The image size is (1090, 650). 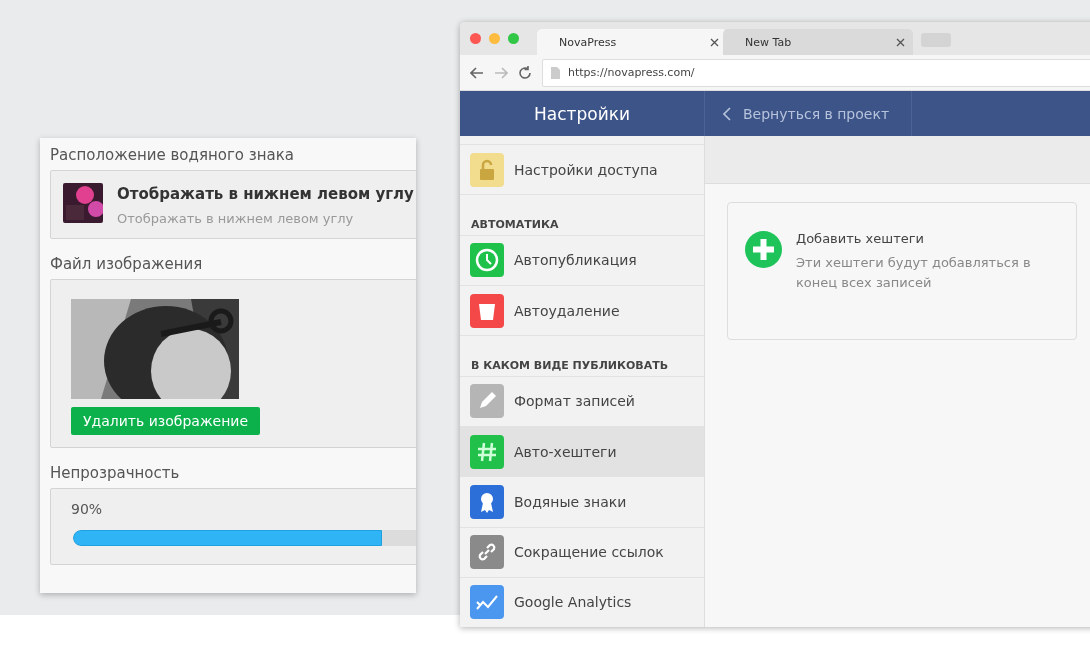 What do you see at coordinates (233, 204) in the screenshot?
I see `option-card: Отображать в нижнем левом углу Отображать в нижнем левом углу` at bounding box center [233, 204].